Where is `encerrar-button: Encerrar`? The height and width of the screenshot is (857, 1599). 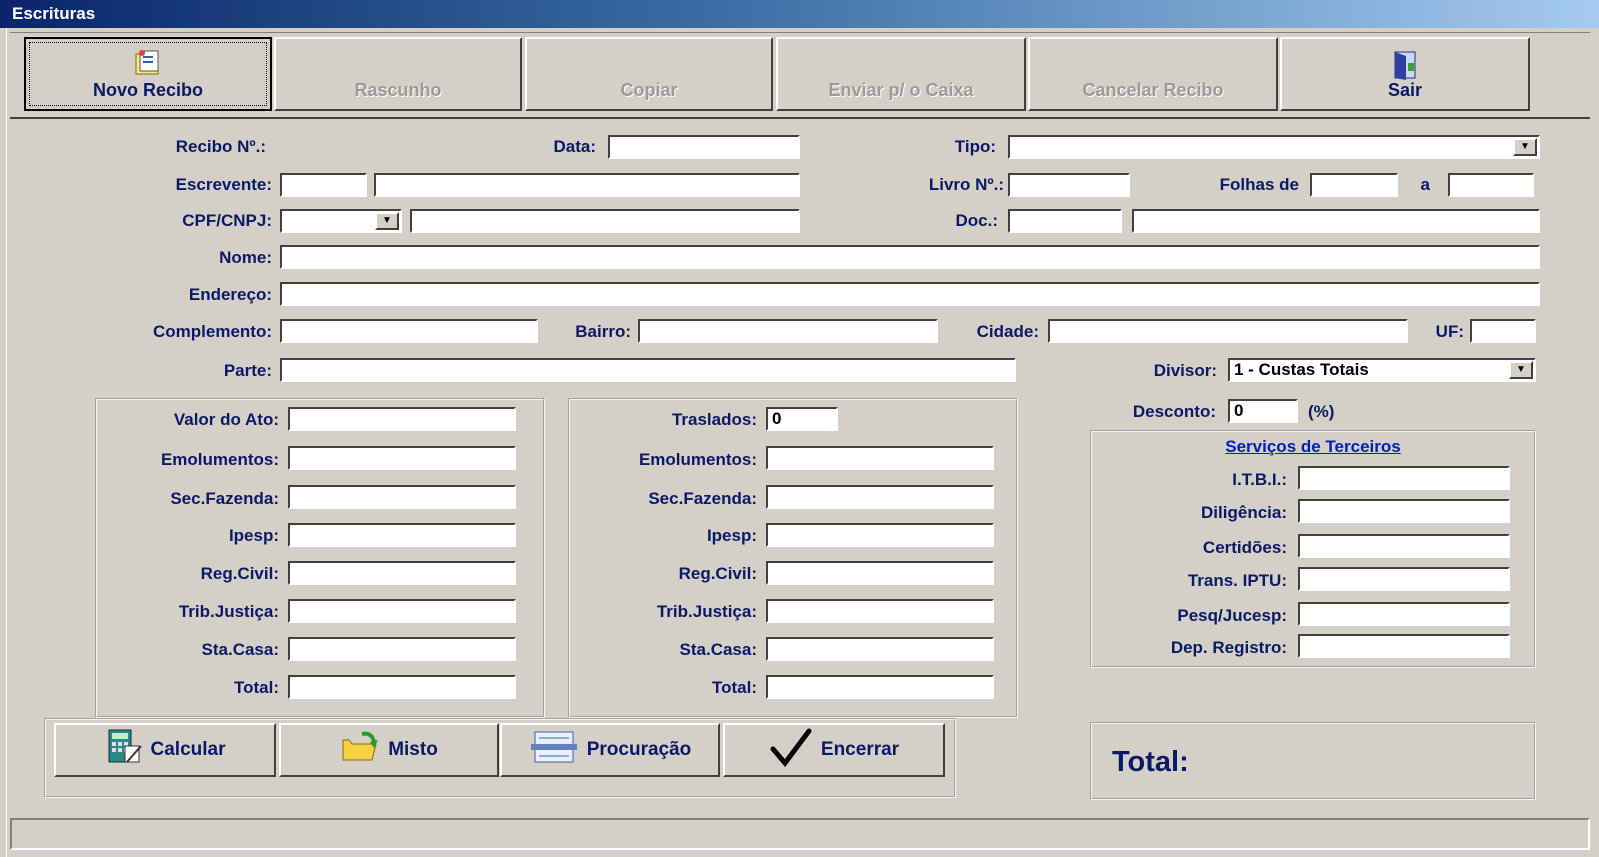 encerrar-button: Encerrar is located at coordinates (834, 750).